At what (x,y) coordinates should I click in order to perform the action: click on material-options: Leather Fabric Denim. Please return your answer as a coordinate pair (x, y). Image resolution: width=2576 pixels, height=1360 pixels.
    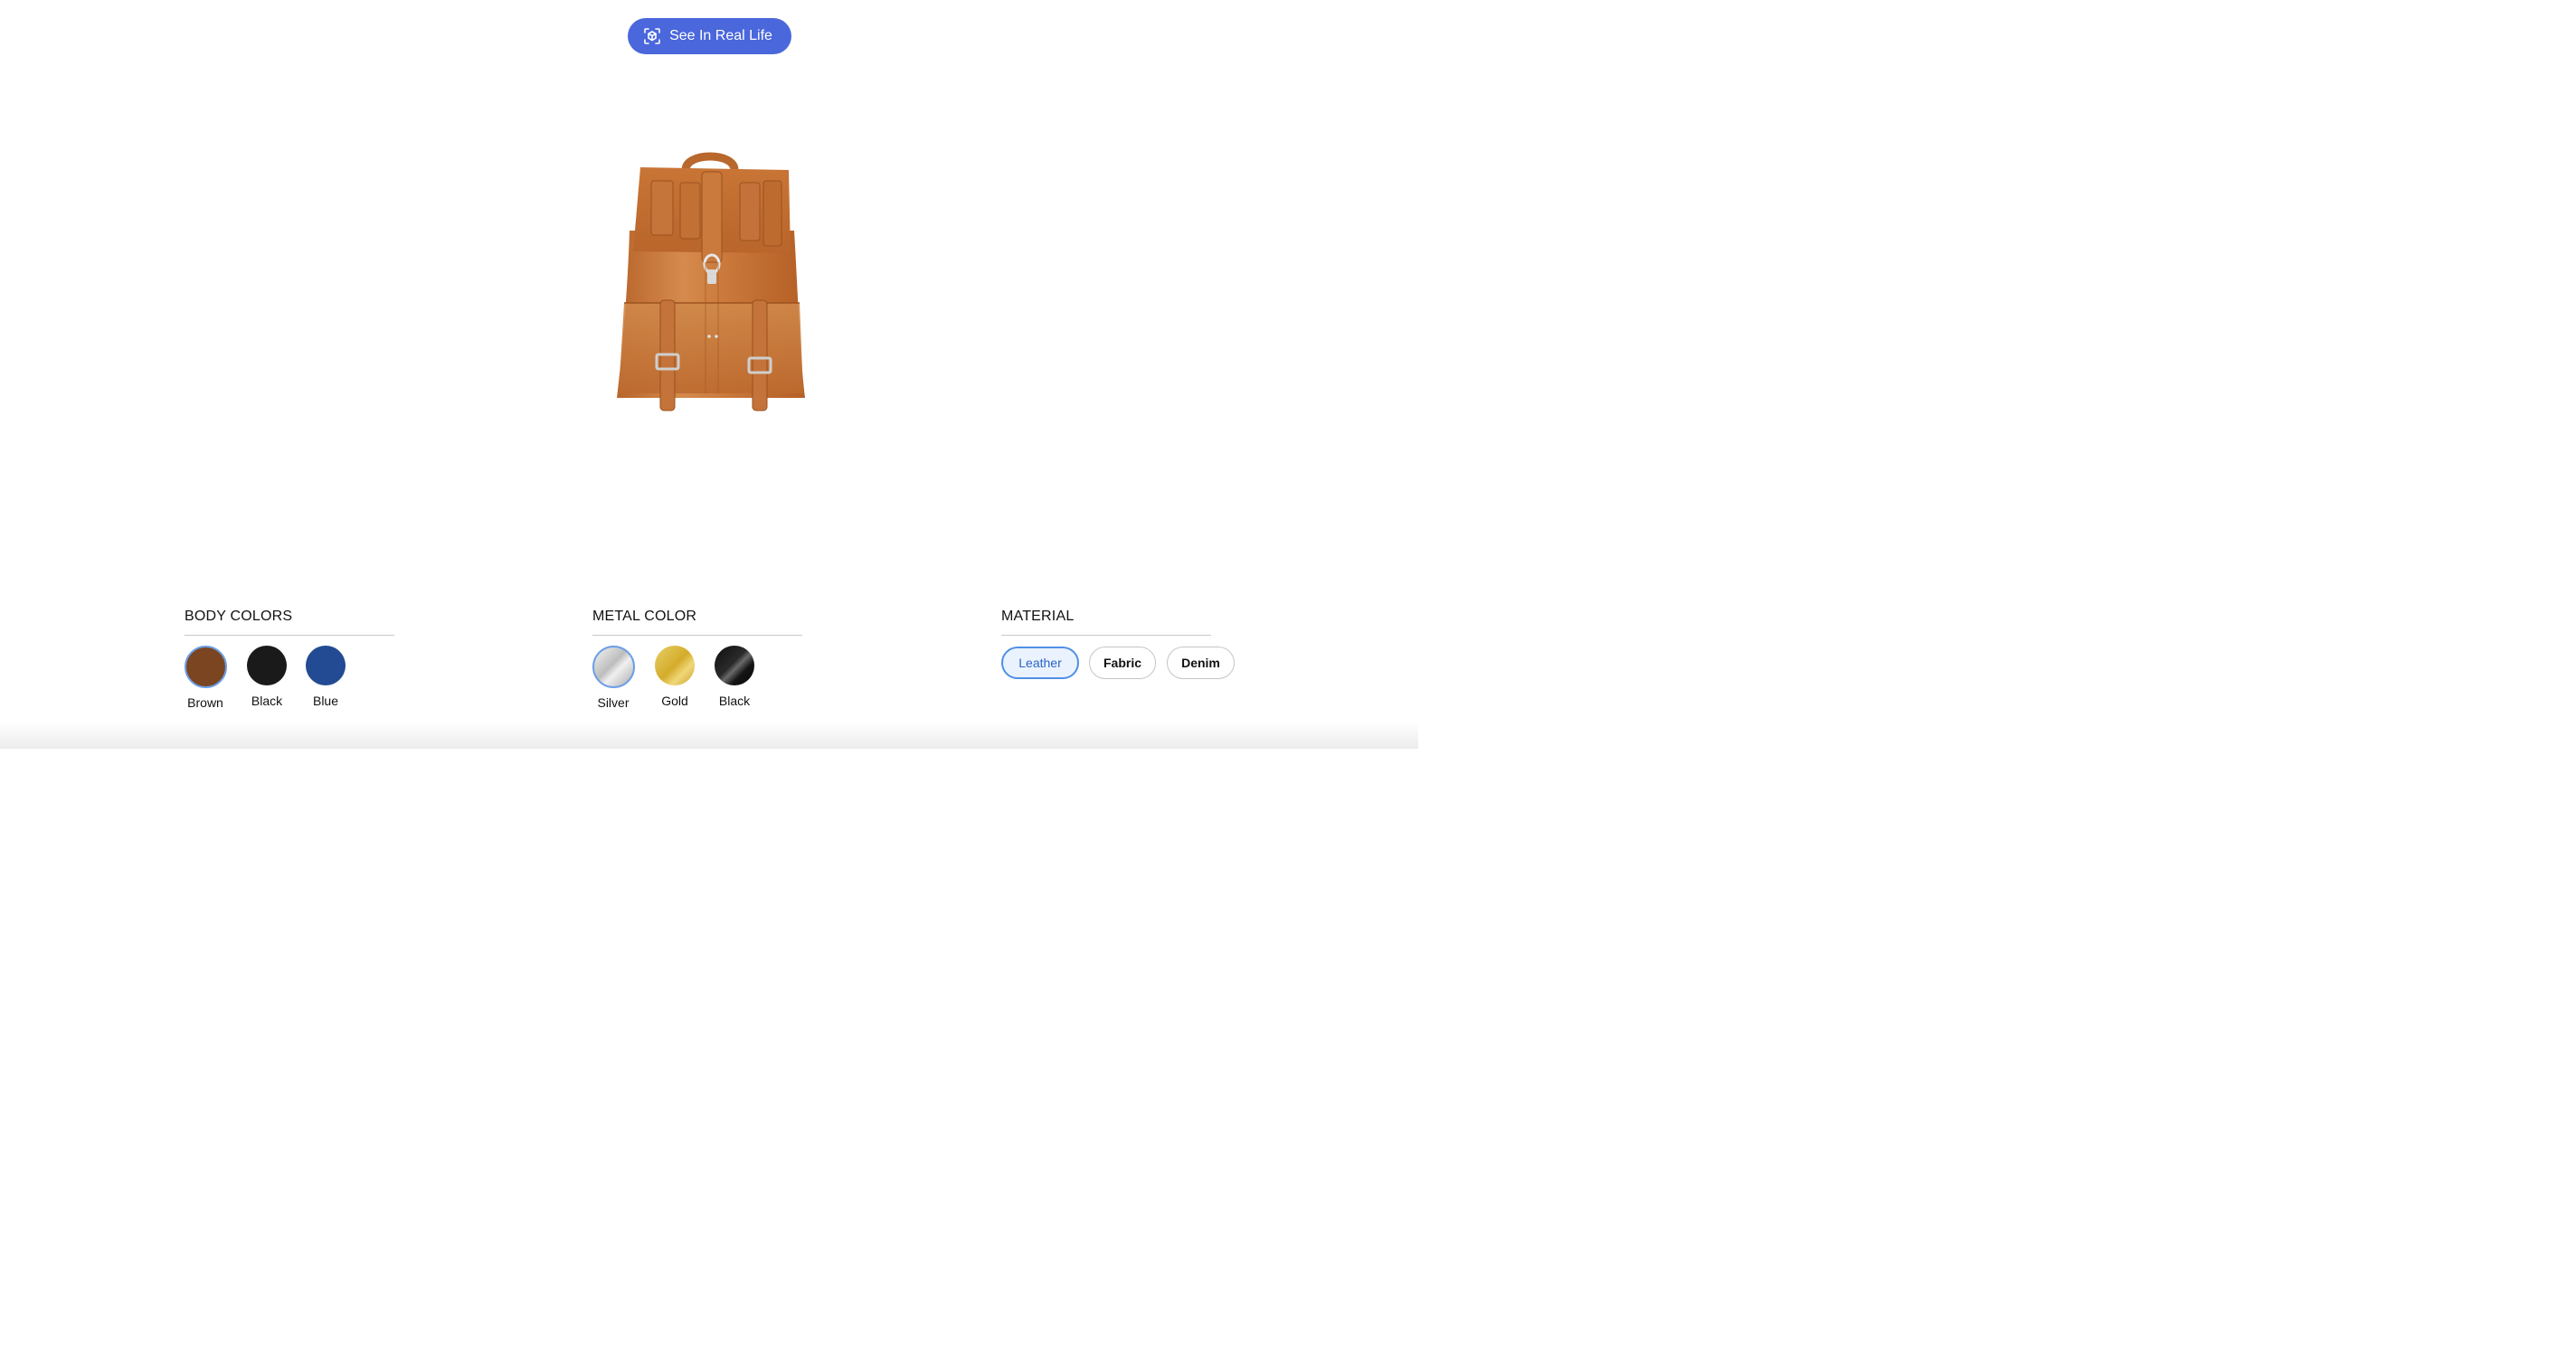
    Looking at the image, I should click on (1118, 672).